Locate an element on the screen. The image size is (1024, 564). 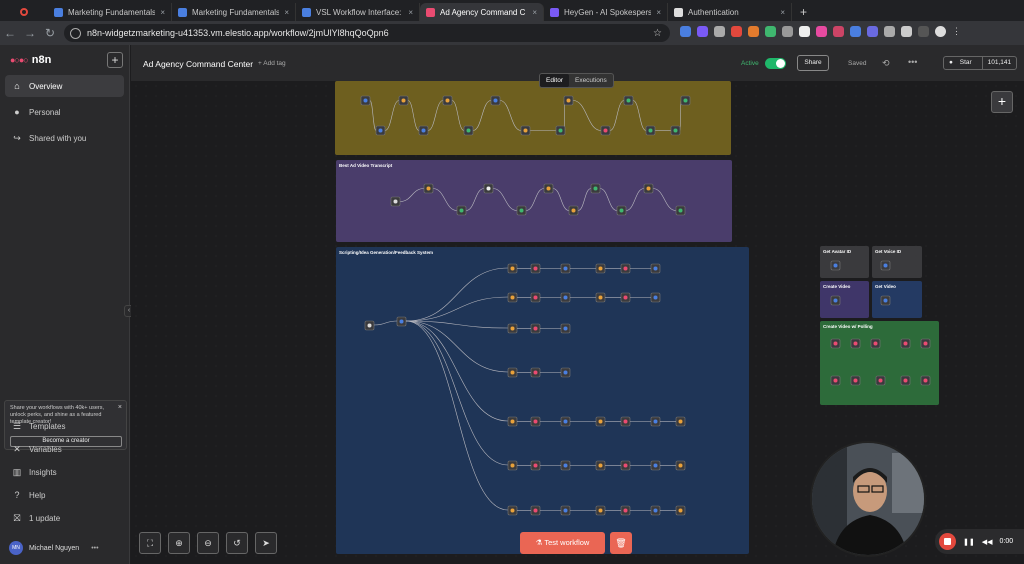
home-icon: ⌂ is located at coordinates (17, 86).